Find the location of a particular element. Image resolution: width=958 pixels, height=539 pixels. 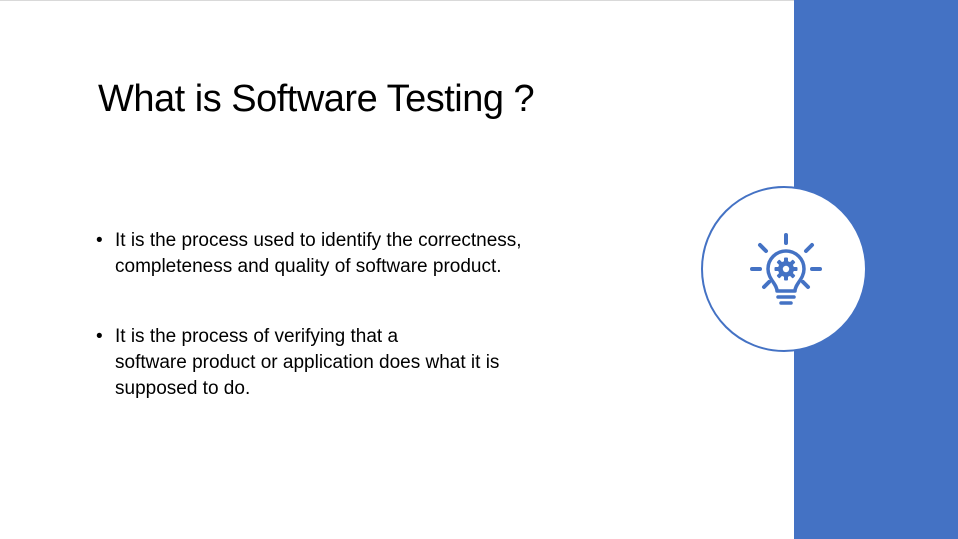

bullet-text-line: supposed to do. is located at coordinates (183, 388).